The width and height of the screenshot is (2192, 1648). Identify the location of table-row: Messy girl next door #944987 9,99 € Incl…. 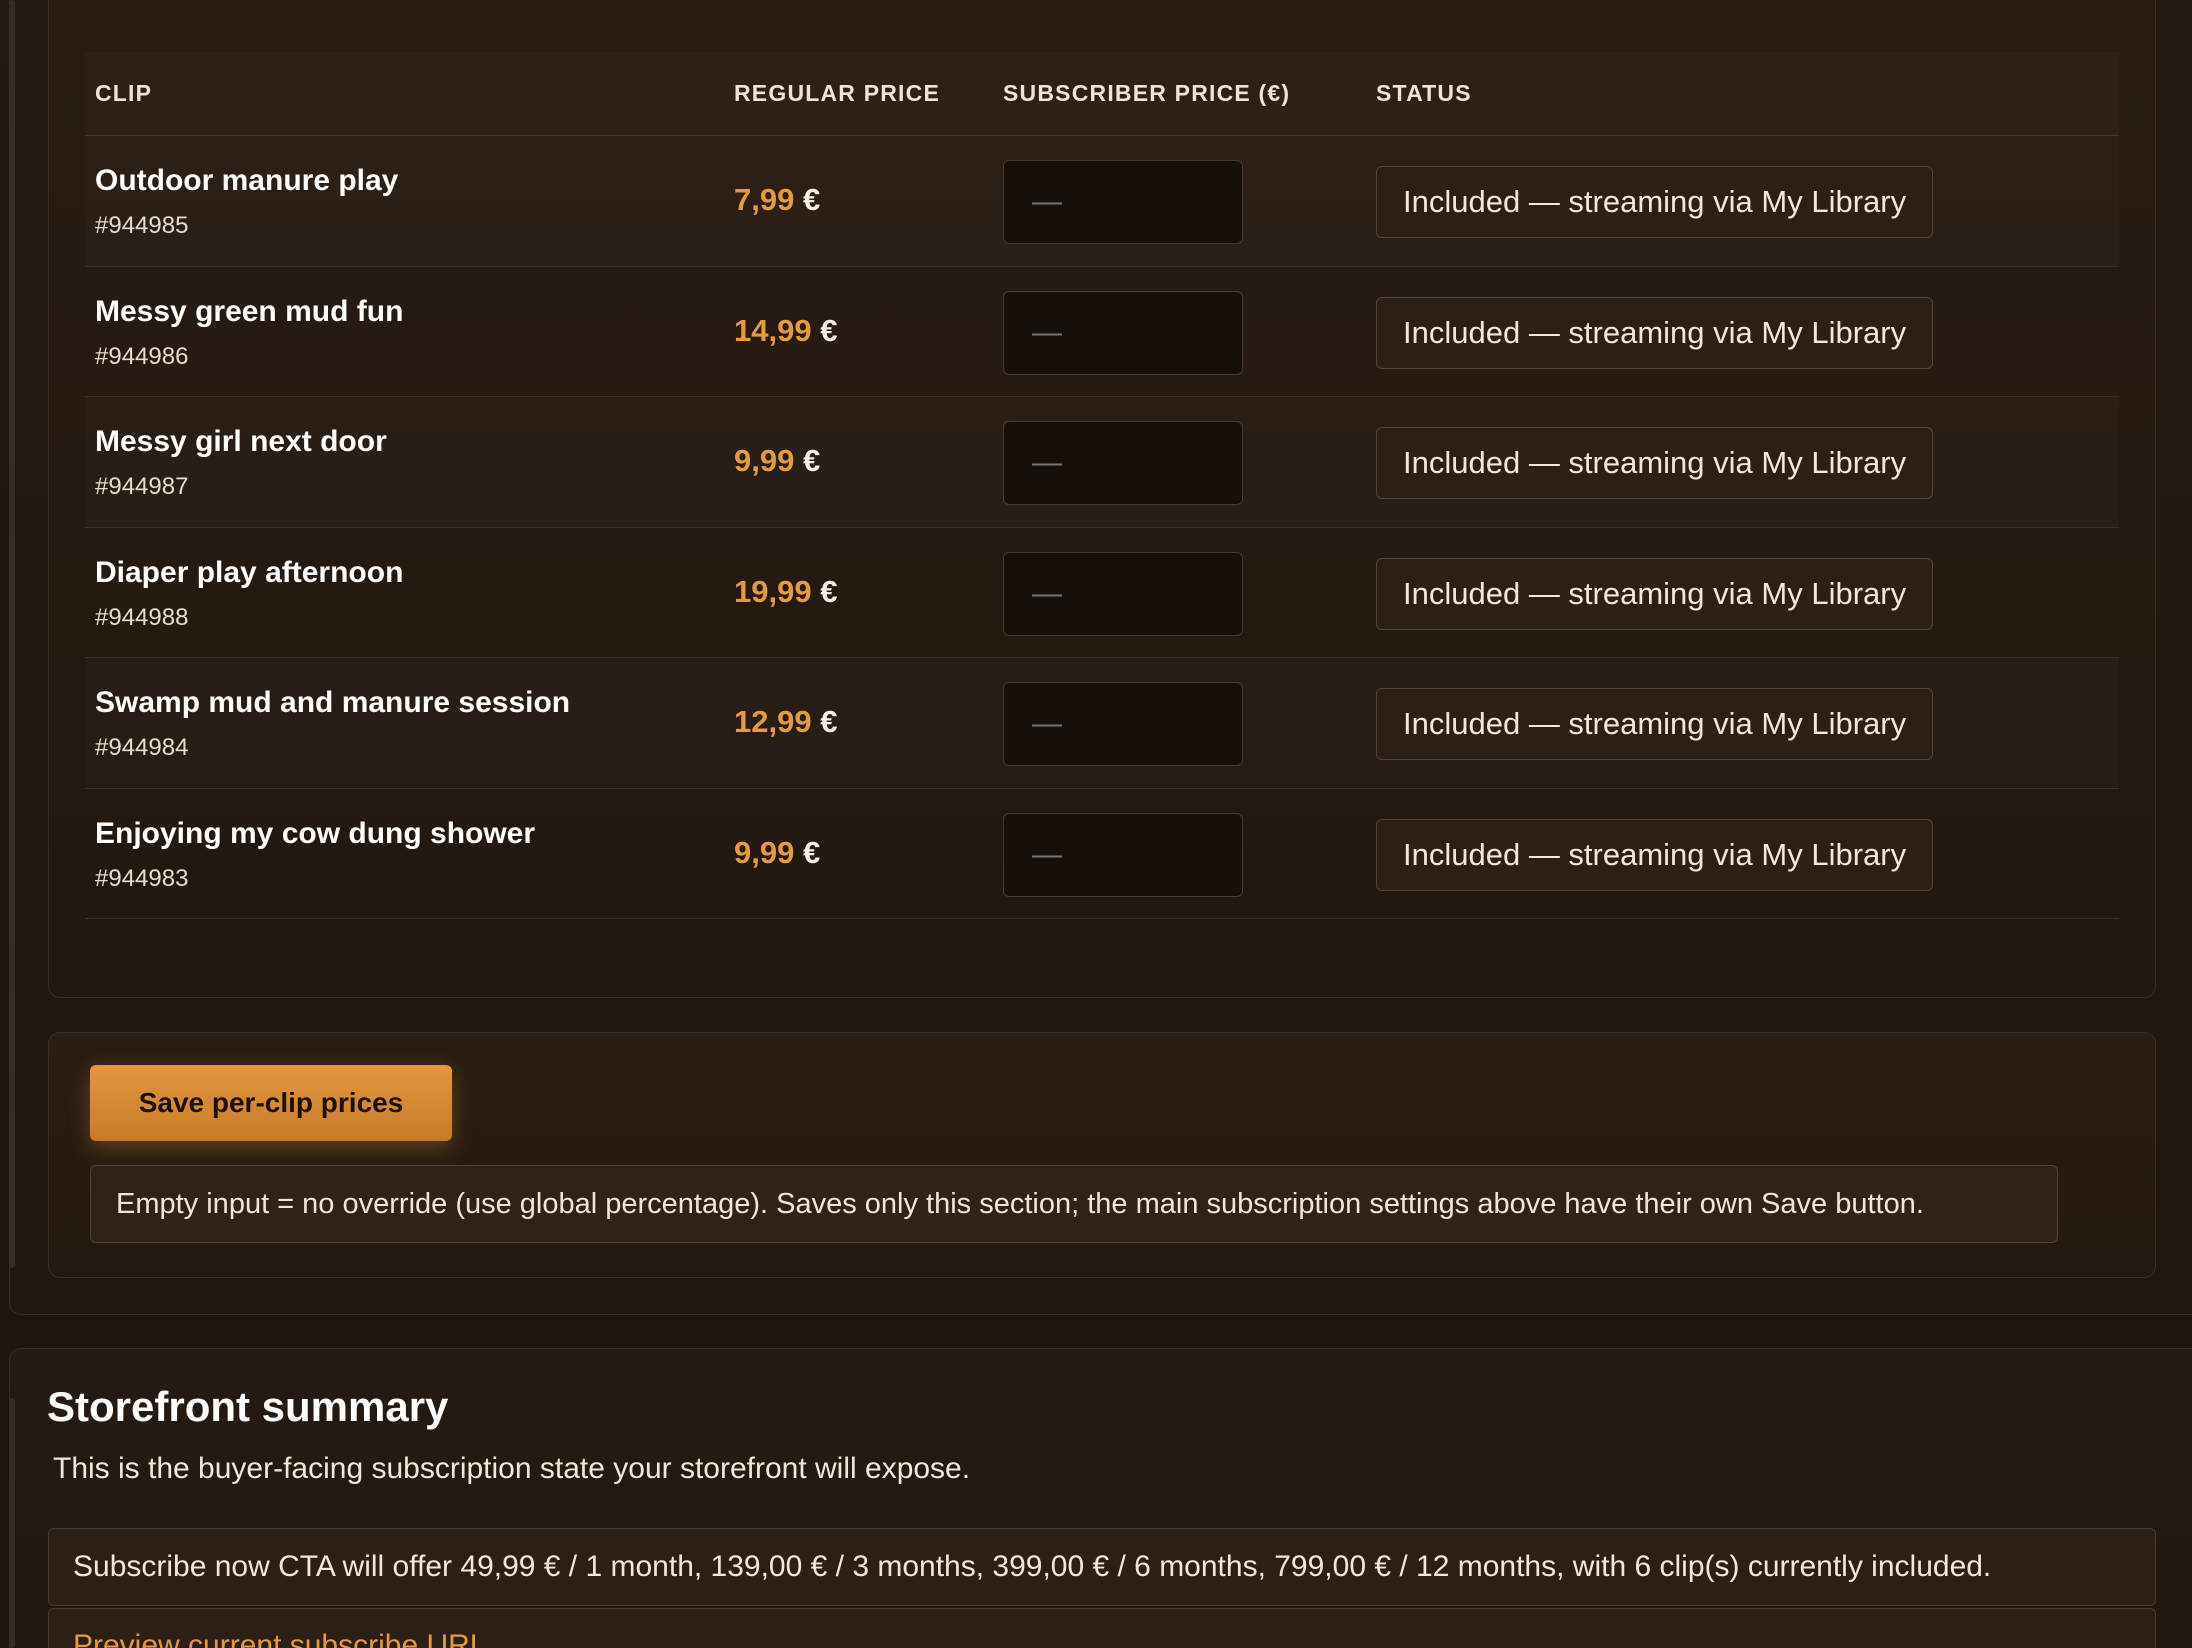
(1102, 462).